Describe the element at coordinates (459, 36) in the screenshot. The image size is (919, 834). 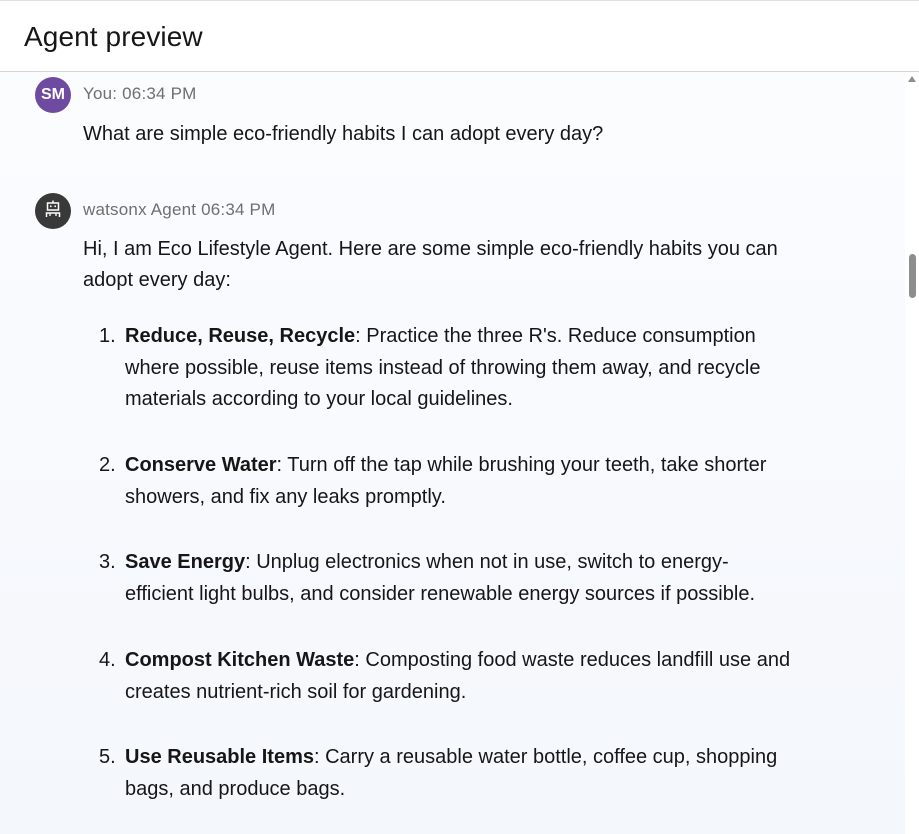
I see `panel-header: Agent preview` at that location.